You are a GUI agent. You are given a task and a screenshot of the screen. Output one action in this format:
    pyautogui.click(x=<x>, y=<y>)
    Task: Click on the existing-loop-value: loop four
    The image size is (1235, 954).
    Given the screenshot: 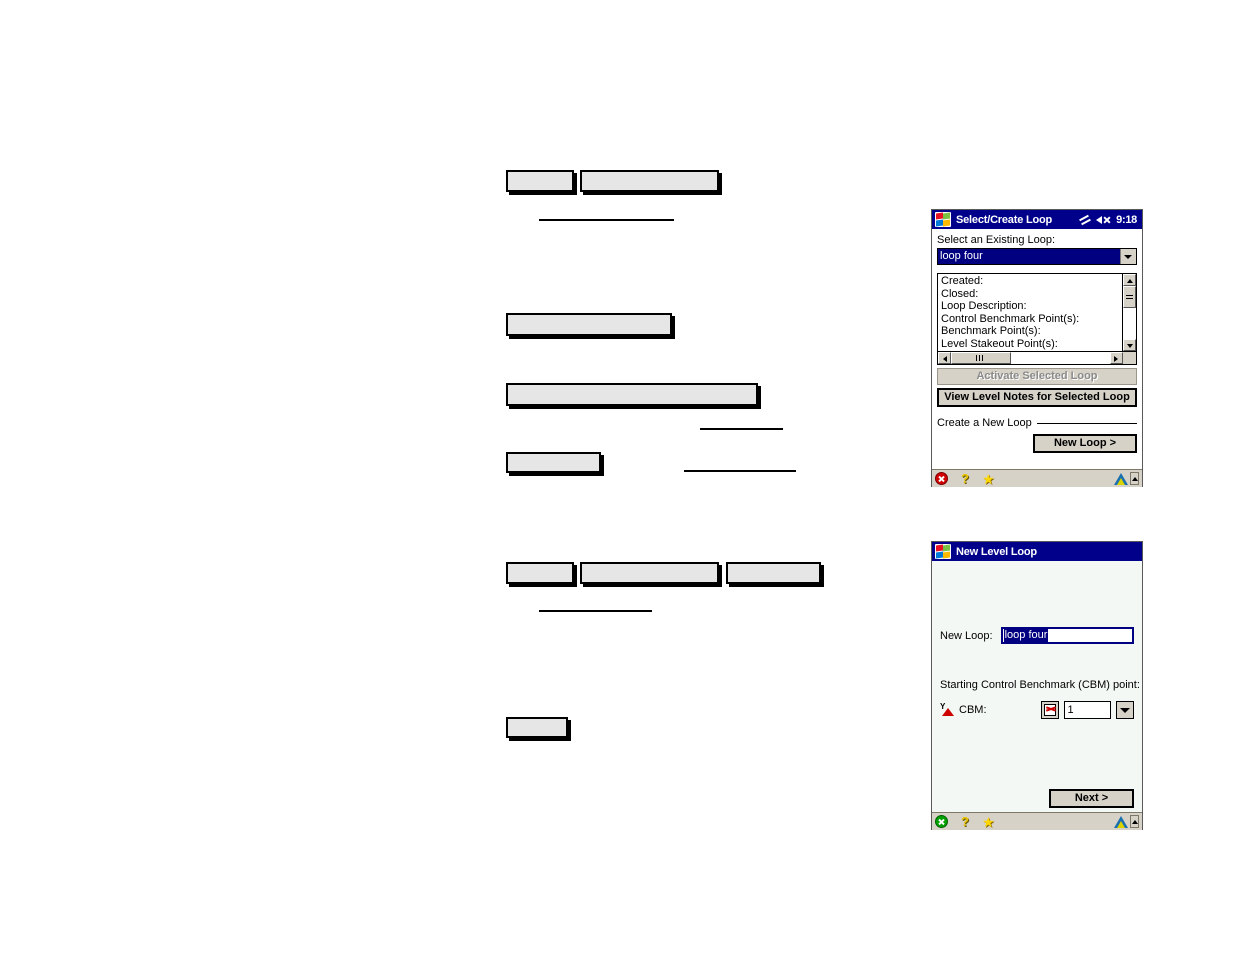 What is the action you would take?
    pyautogui.click(x=1029, y=256)
    